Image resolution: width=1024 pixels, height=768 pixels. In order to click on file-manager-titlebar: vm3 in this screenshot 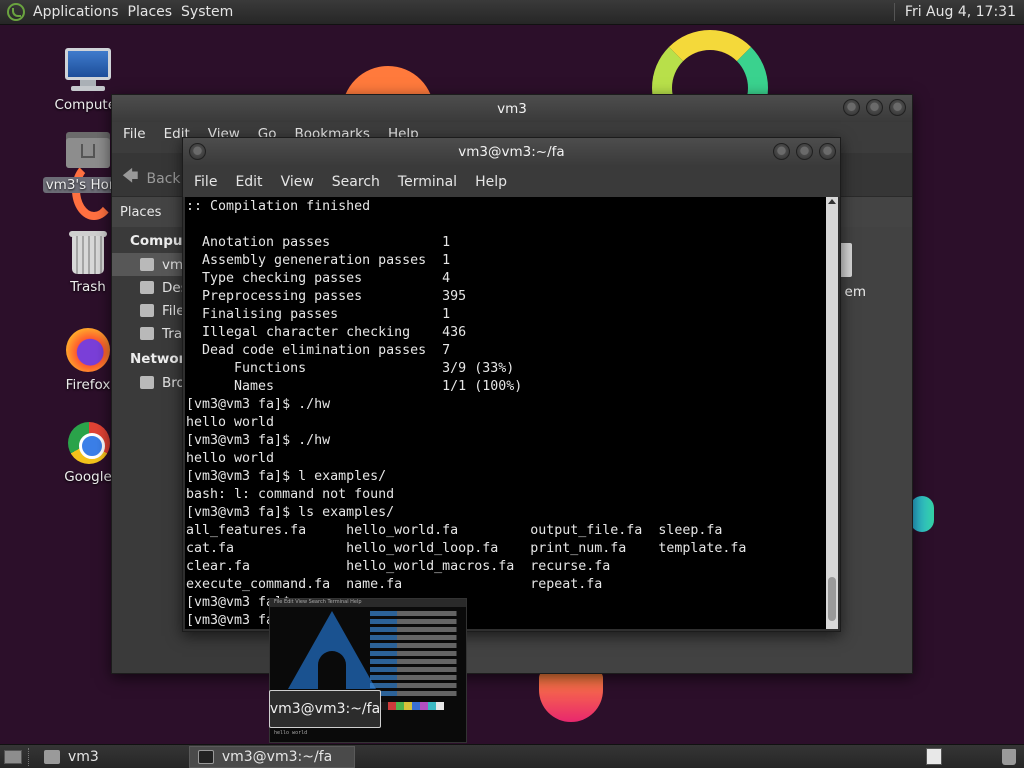, I will do `click(512, 108)`.